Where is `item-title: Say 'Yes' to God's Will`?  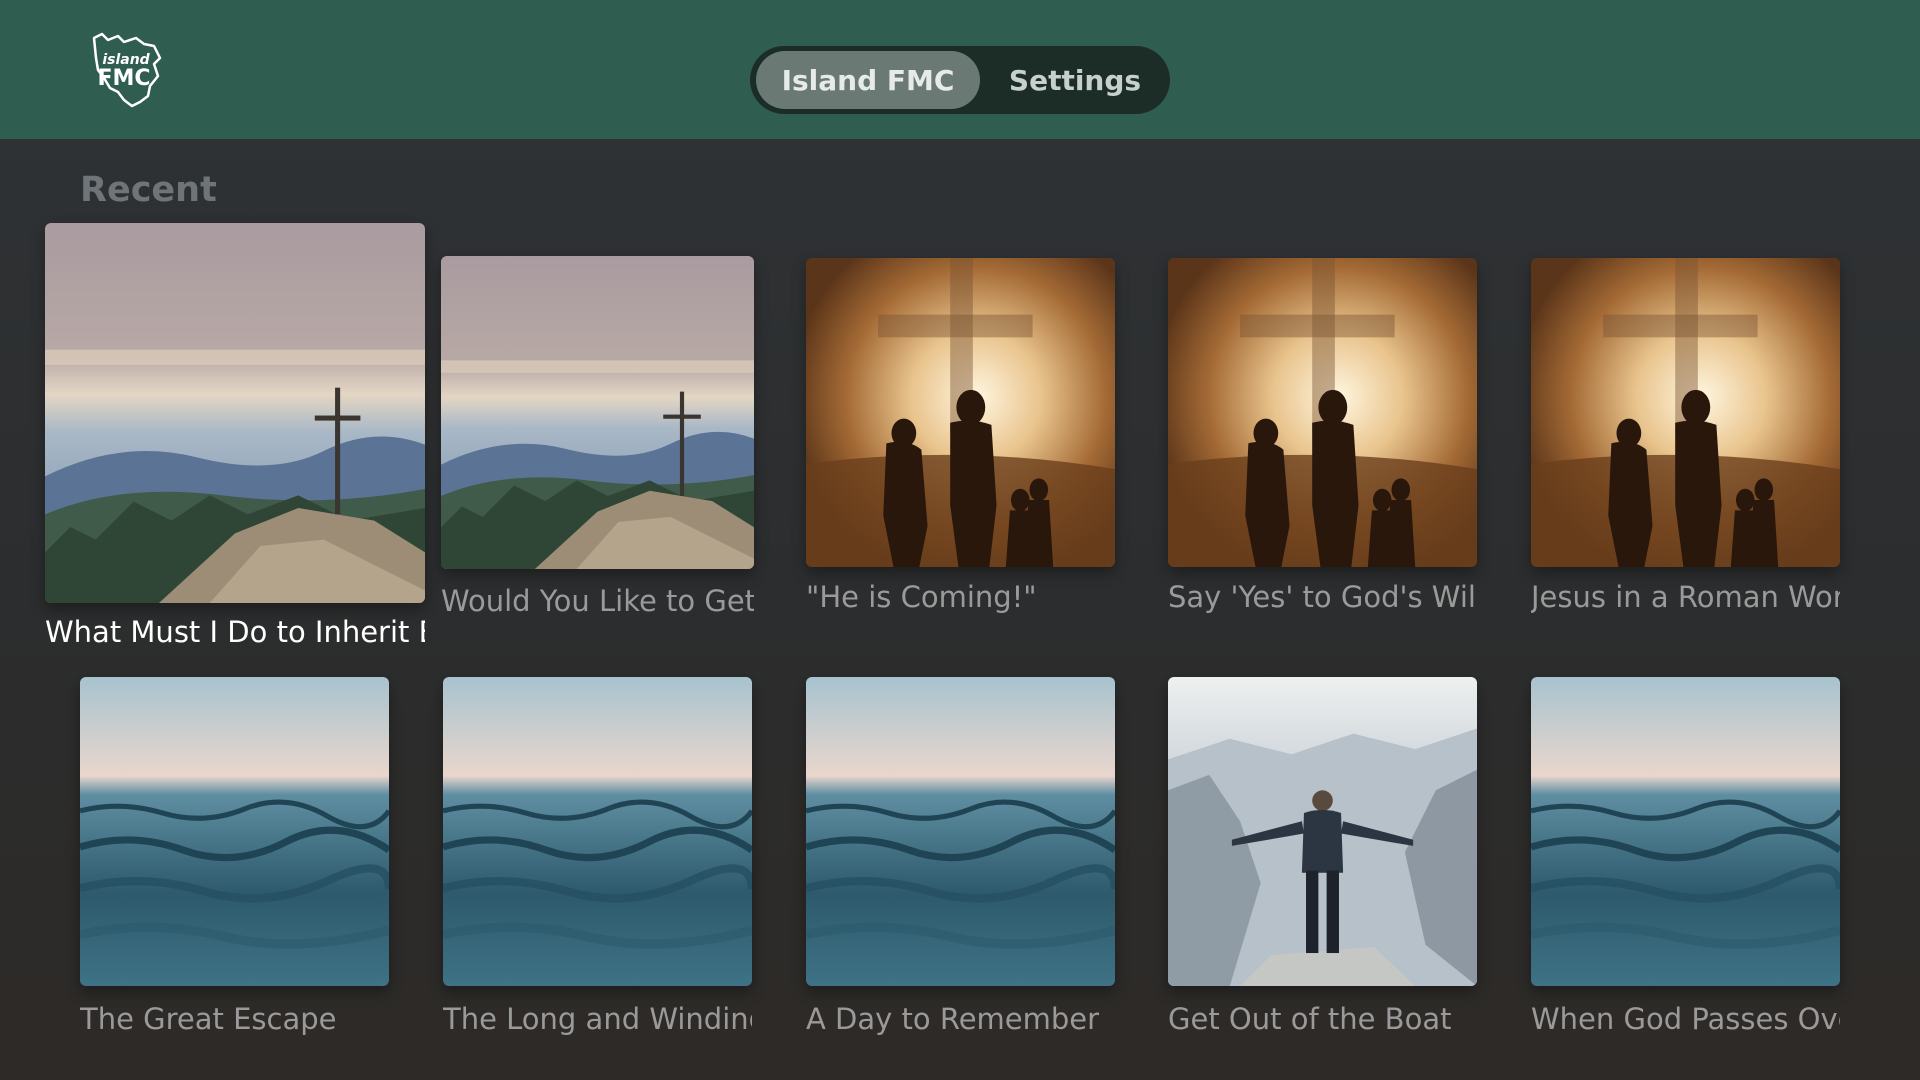
item-title: Say 'Yes' to God's Will is located at coordinates (1322, 597).